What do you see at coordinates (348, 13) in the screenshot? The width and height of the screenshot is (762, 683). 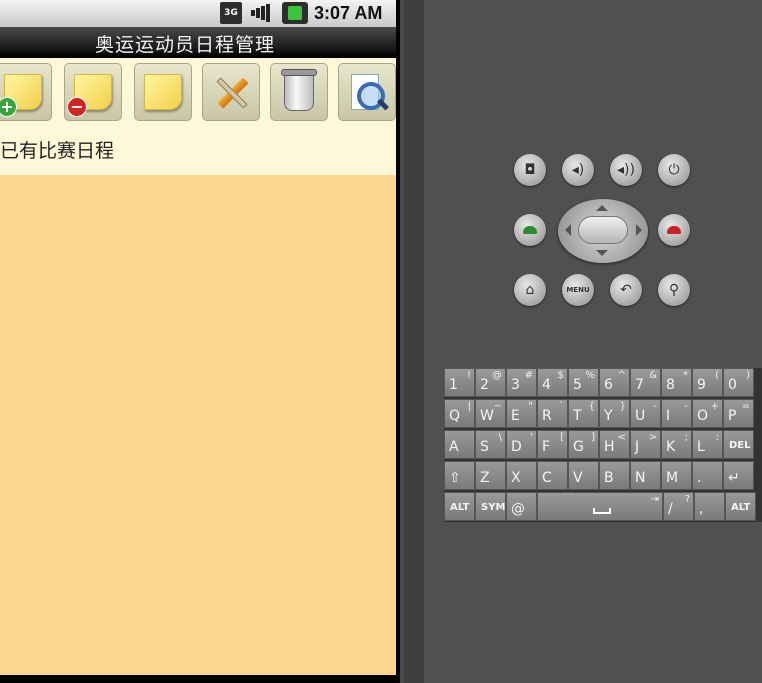 I see `status-time: 3:07 AM` at bounding box center [348, 13].